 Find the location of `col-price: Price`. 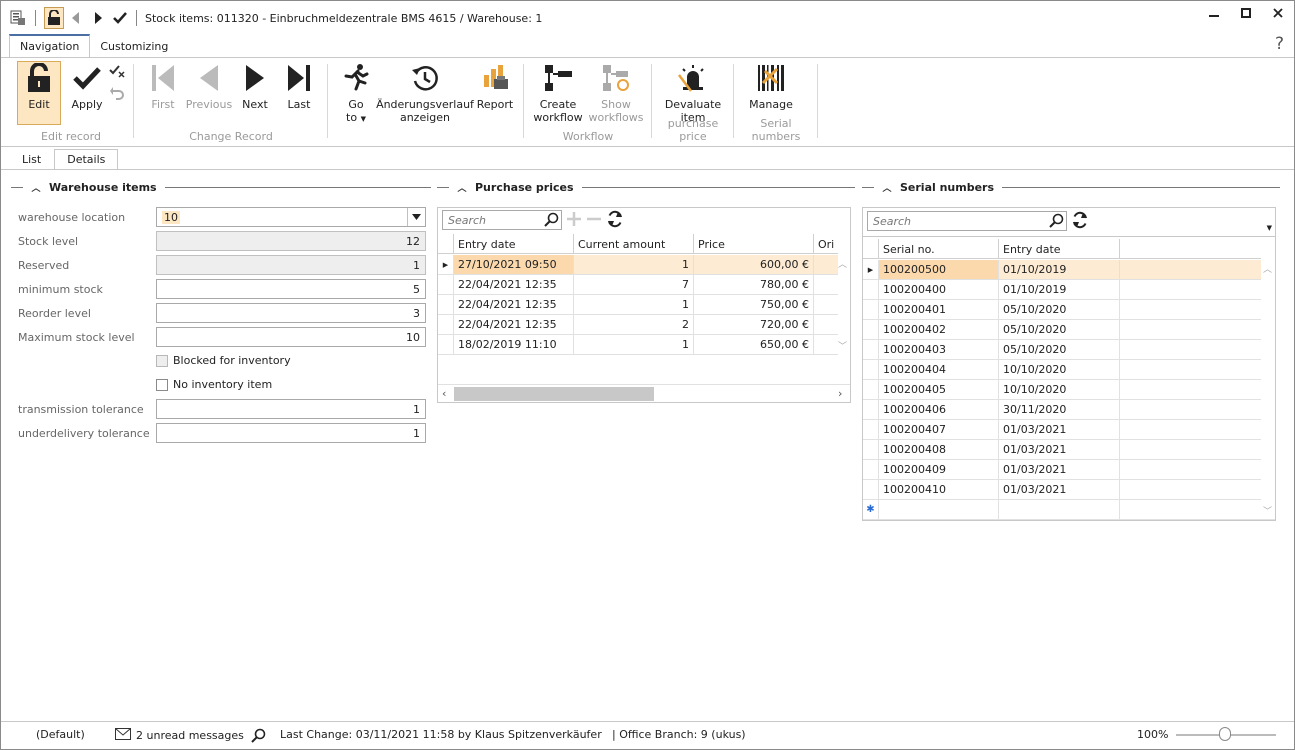

col-price: Price is located at coordinates (754, 243).